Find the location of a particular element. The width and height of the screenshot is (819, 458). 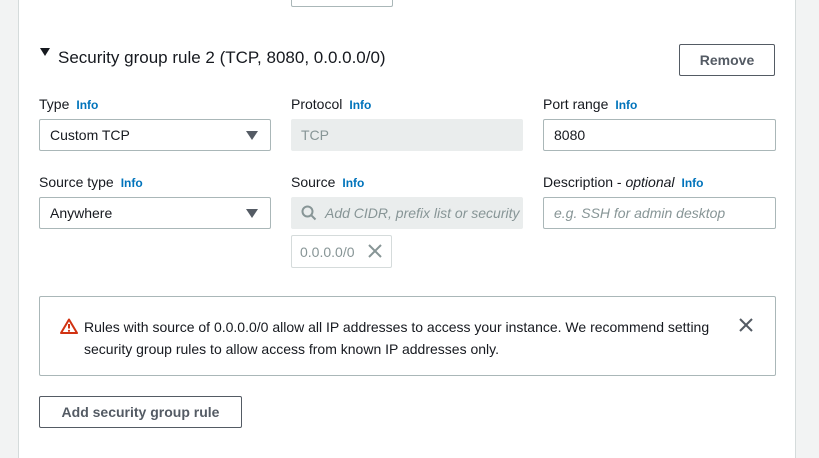

port-range-label: Port range Info is located at coordinates (590, 104).